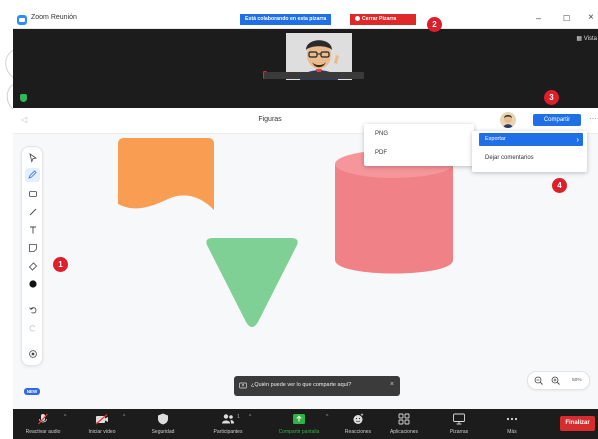  I want to click on avatar-icon, so click(508, 121).